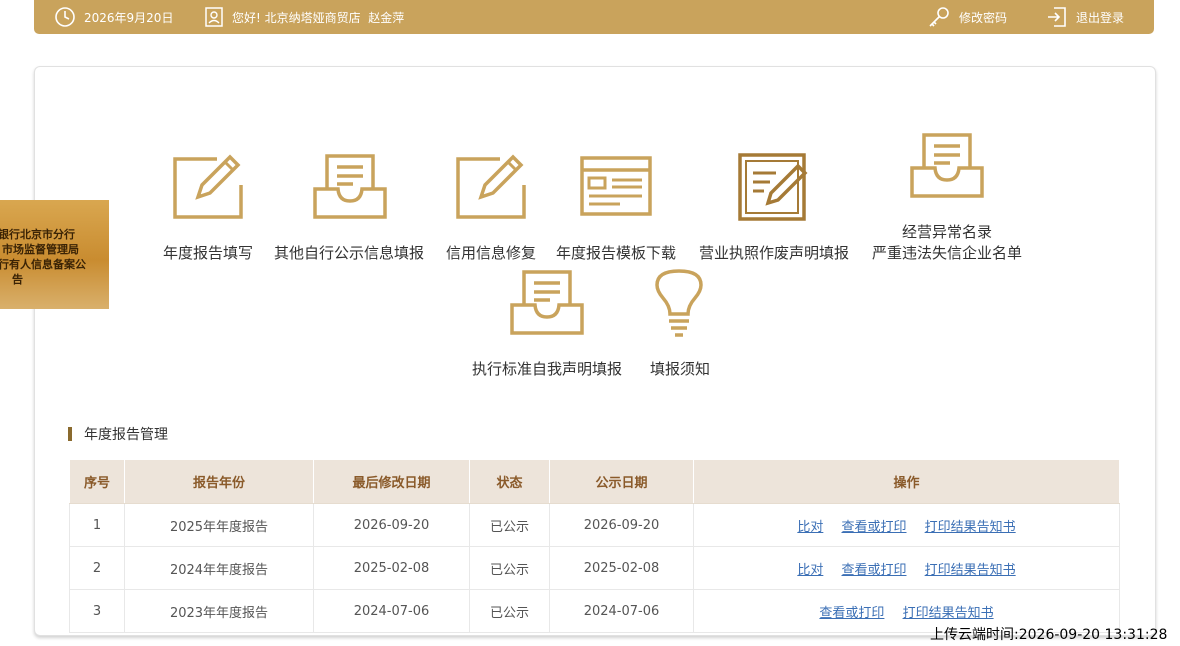  I want to click on greeting: 您好! 北京纳塔娅商贸店 赵金萍, so click(304, 17).